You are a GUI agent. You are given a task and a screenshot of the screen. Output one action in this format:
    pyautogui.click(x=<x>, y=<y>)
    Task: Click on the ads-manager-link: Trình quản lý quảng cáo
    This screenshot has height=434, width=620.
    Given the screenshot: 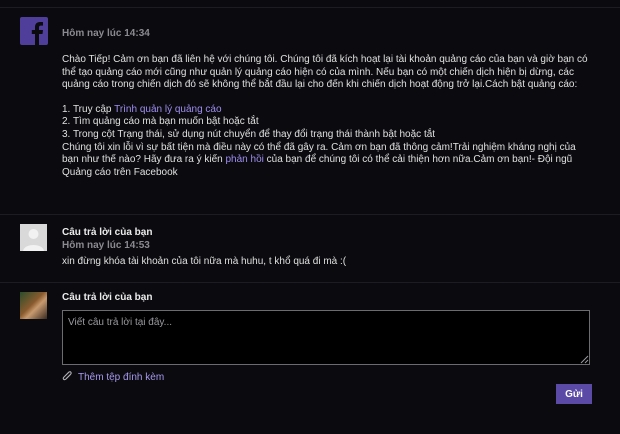 What is the action you would take?
    pyautogui.click(x=167, y=109)
    